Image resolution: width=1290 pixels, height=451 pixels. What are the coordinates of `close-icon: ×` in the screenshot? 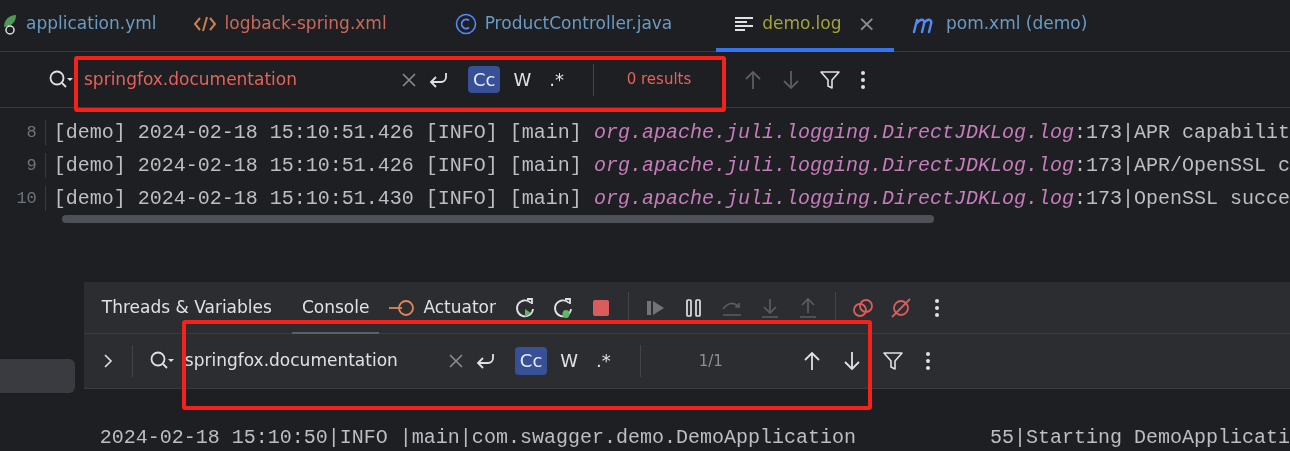 It's located at (866, 23).